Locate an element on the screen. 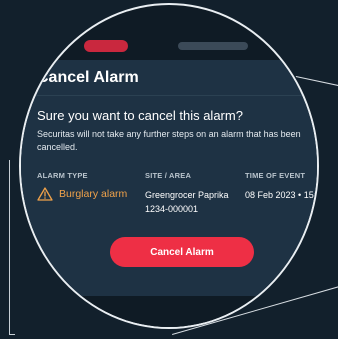  column-header-site-area: SITE / AREA is located at coordinates (168, 175).